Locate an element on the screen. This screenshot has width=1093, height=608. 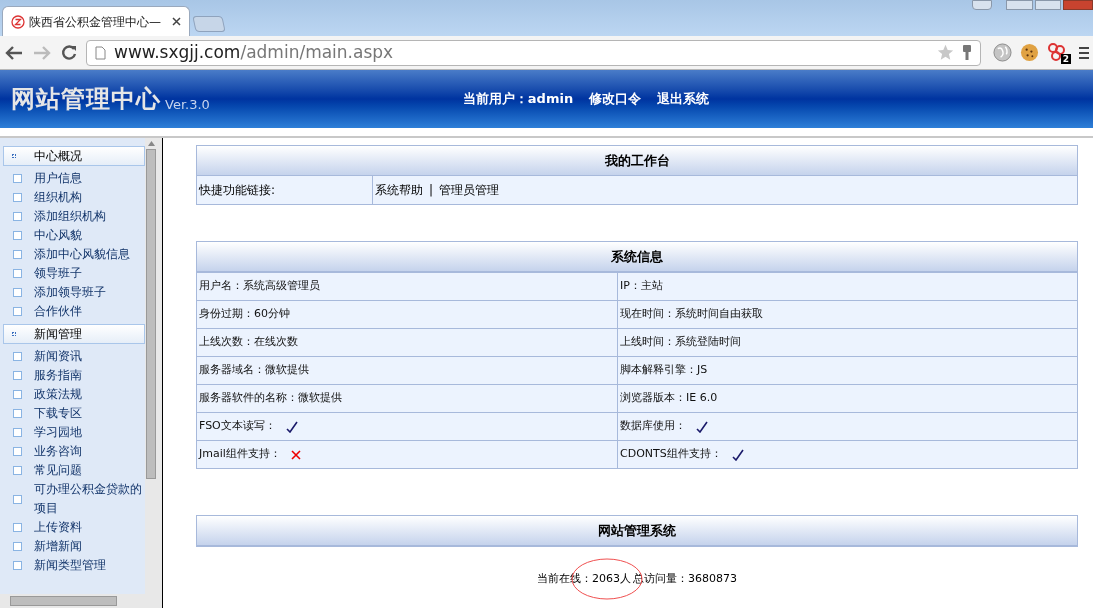
back-icon is located at coordinates (14, 52).